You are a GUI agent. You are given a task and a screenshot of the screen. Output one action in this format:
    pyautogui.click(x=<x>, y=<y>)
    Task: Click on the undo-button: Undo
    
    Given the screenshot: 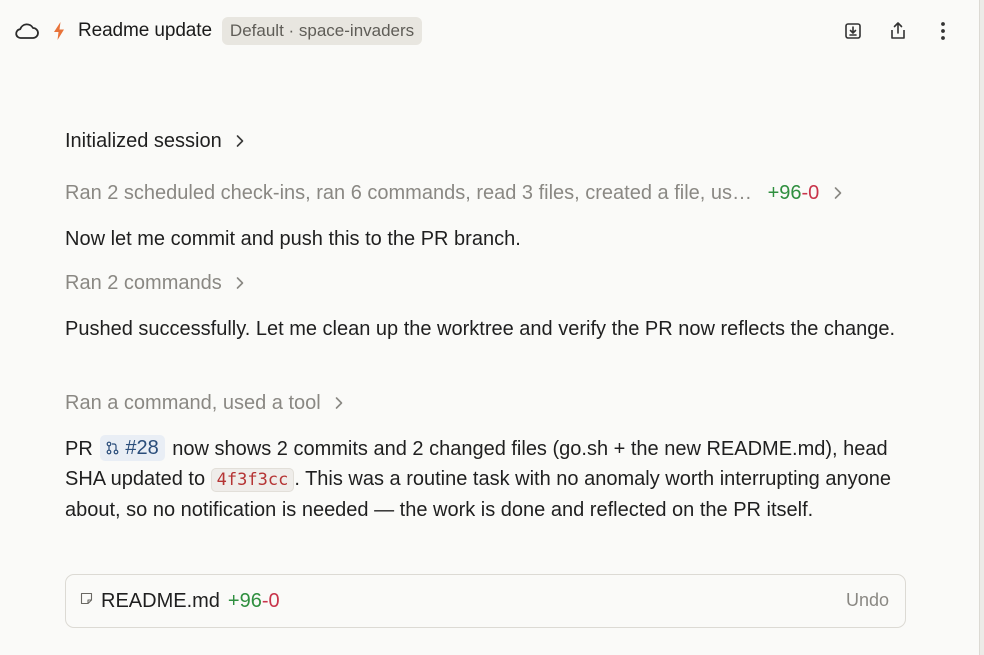 What is the action you would take?
    pyautogui.click(x=867, y=600)
    